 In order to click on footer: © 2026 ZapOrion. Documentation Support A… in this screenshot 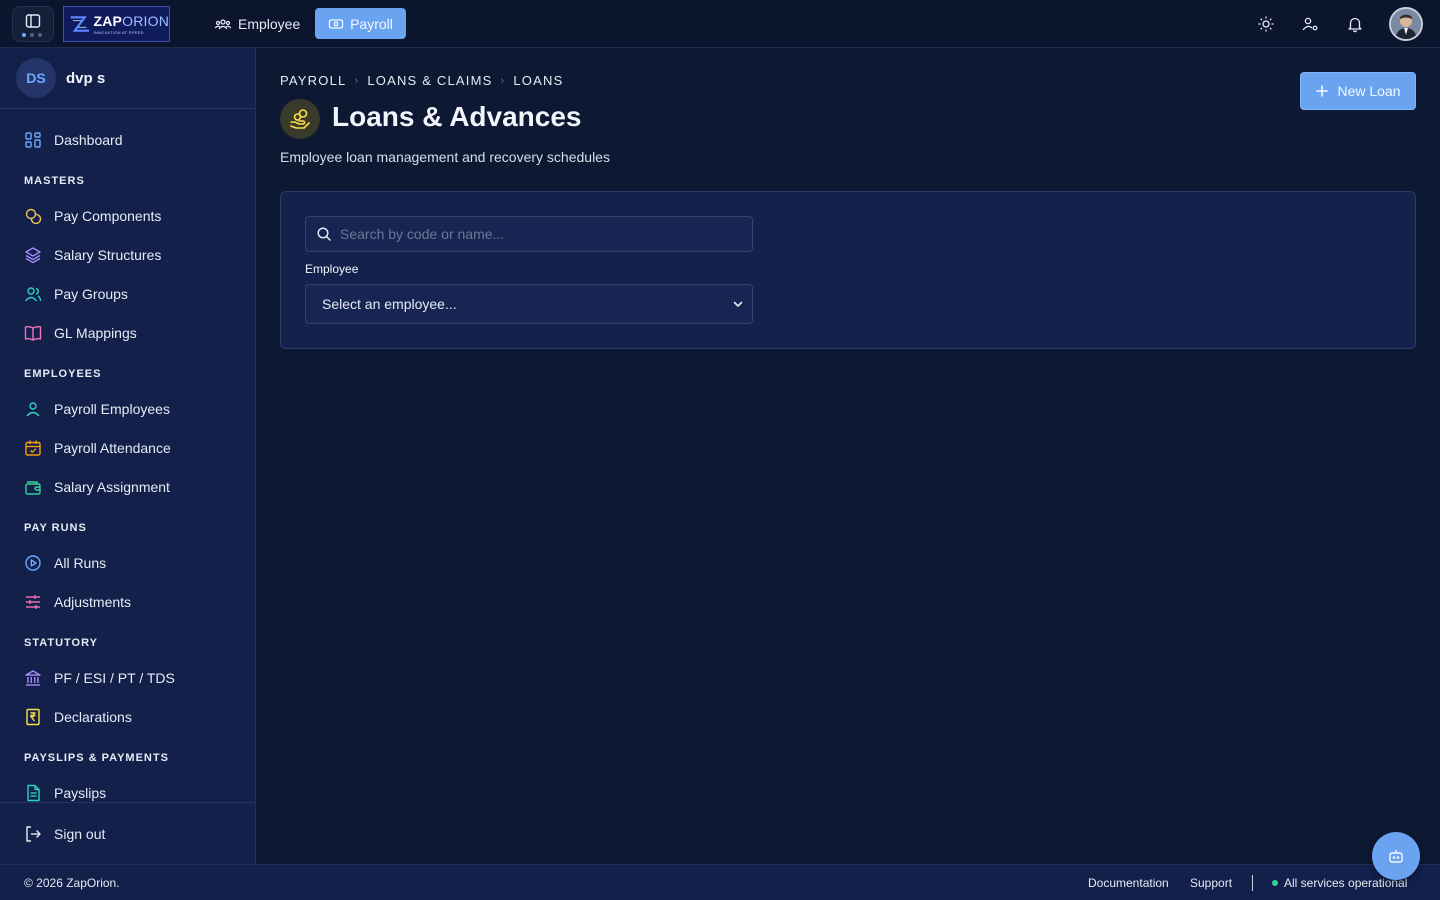, I will do `click(720, 882)`.